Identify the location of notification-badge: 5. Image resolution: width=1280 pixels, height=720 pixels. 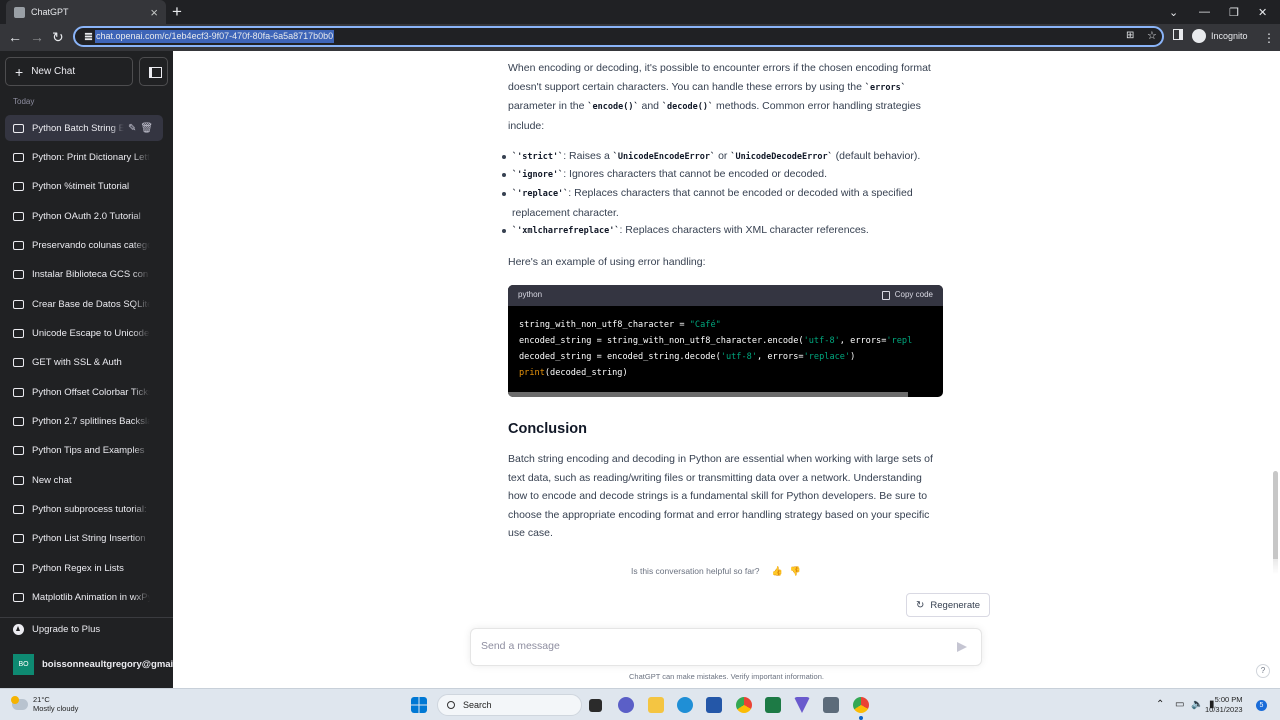
(1261, 705).